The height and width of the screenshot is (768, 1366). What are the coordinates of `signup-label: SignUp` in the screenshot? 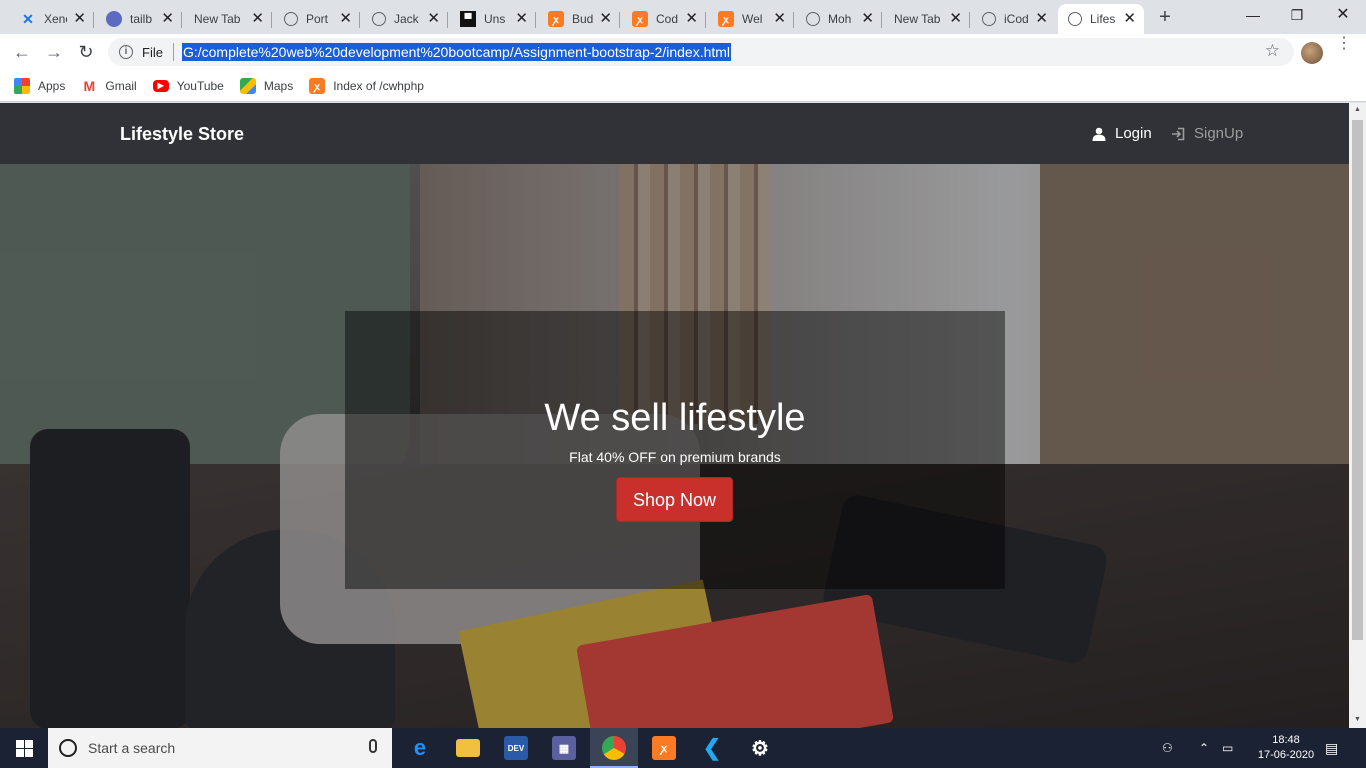 It's located at (1219, 133).